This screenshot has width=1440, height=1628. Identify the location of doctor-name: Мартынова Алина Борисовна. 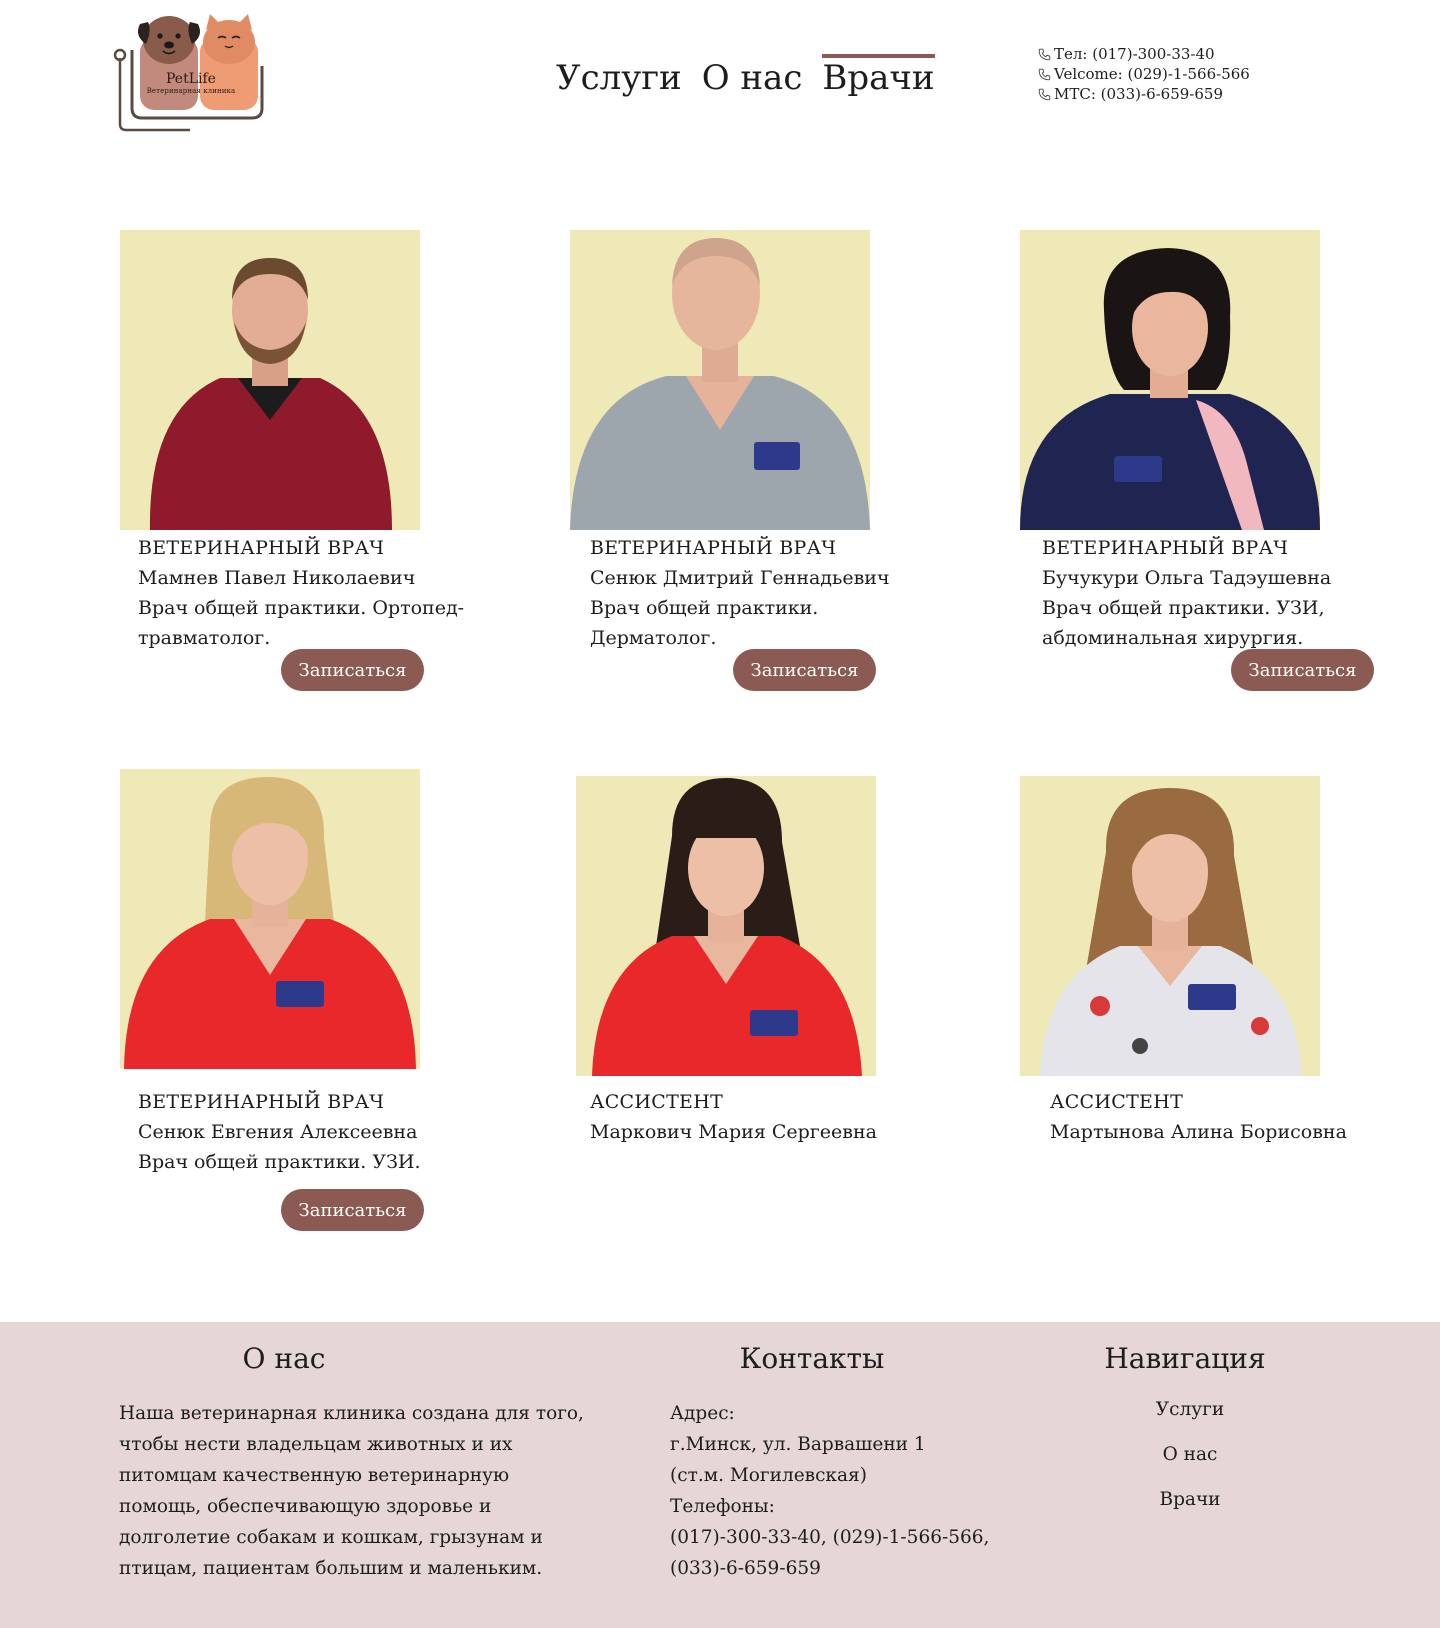
(1198, 1132).